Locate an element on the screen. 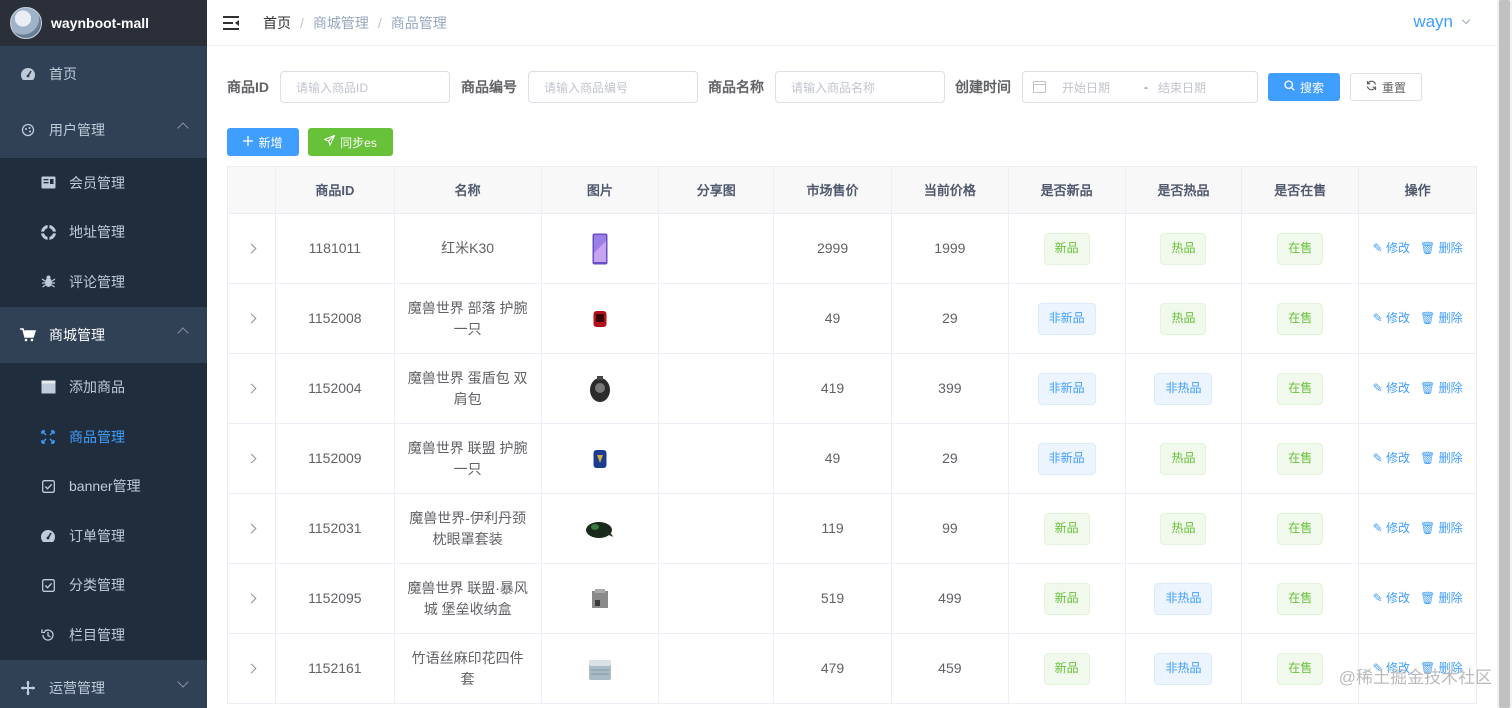  sync-es-button: 同步es is located at coordinates (350, 142).